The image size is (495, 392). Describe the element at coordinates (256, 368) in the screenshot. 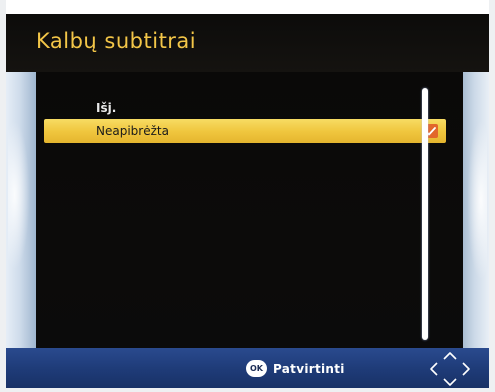

I see `ok-button-icon: OK` at that location.